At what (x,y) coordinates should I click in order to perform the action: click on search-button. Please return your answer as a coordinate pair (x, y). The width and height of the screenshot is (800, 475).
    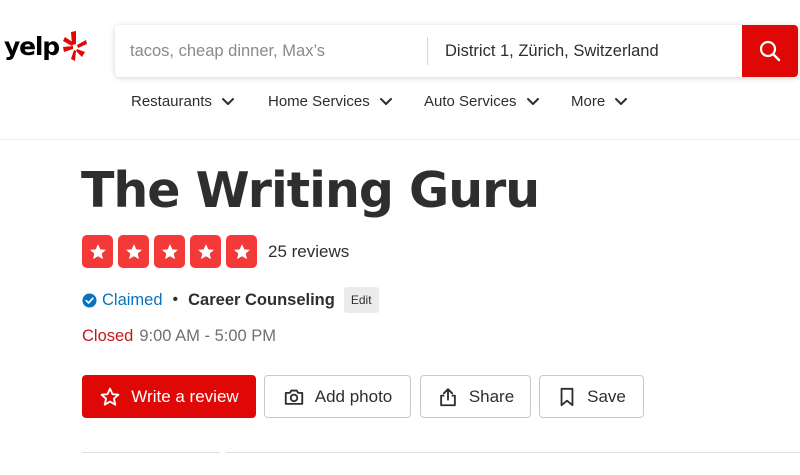
    Looking at the image, I should click on (770, 51).